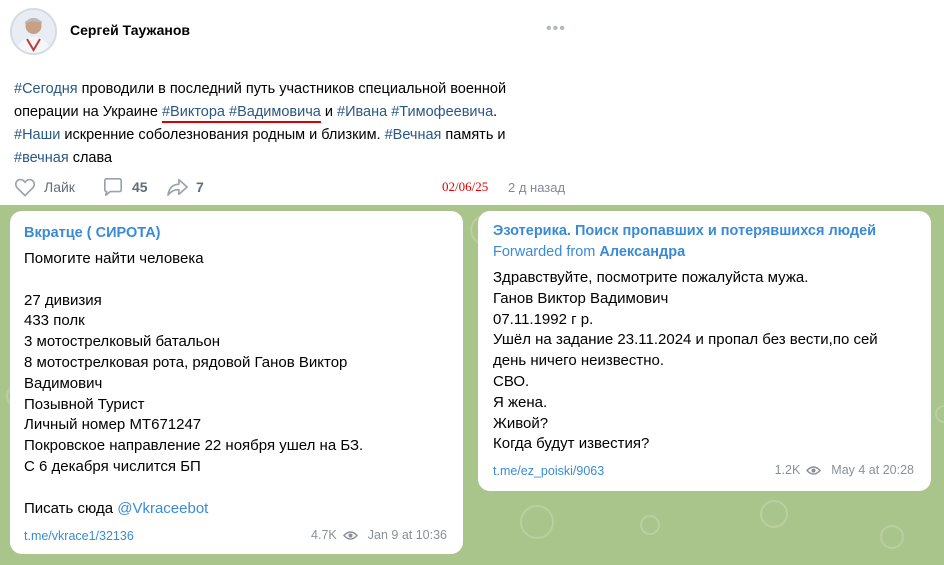 The height and width of the screenshot is (565, 944). I want to click on forwarded-author: Александра, so click(642, 252).